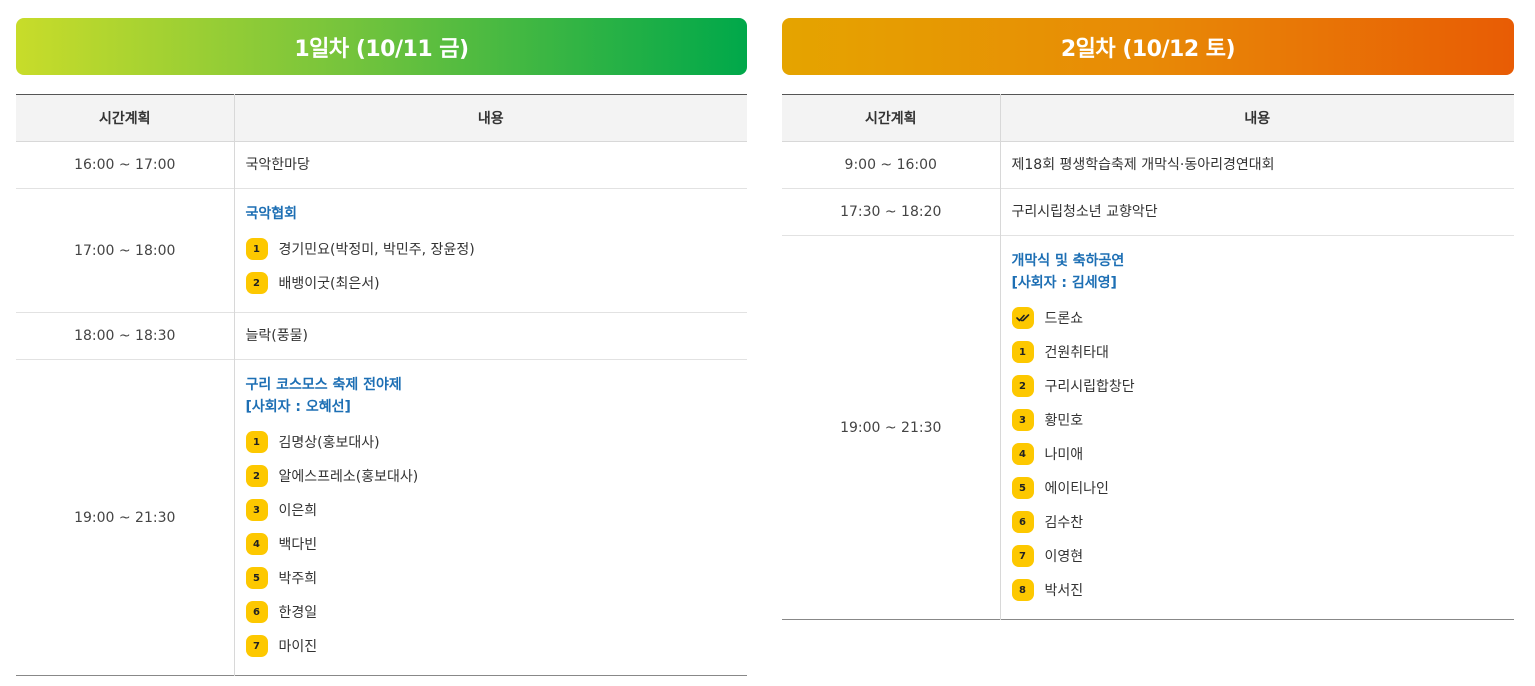  I want to click on performer-list: 1 경기민요(박정미, 박민주, 장윤정) 2 배뱅이굿(최은서), so click(491, 266).